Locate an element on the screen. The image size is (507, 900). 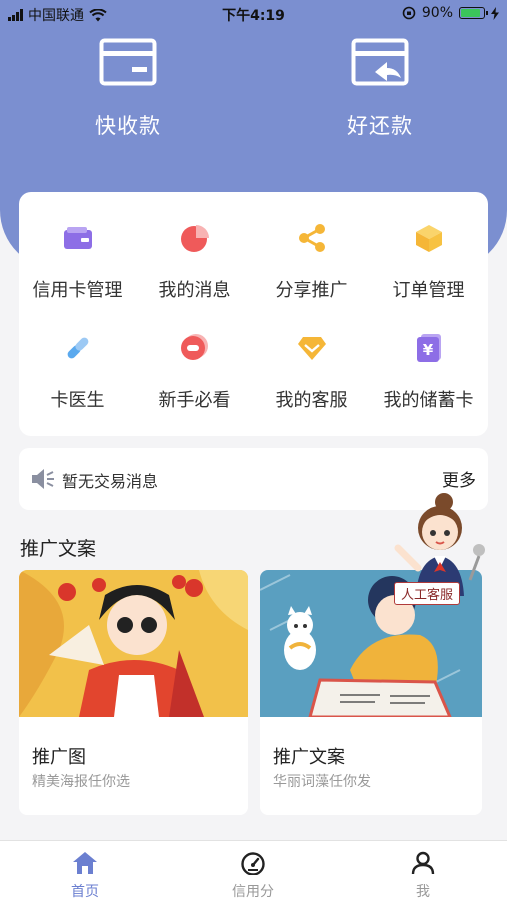
grid-item-debit-card: ¥ 我的储蓄卡 is located at coordinates (428, 371).